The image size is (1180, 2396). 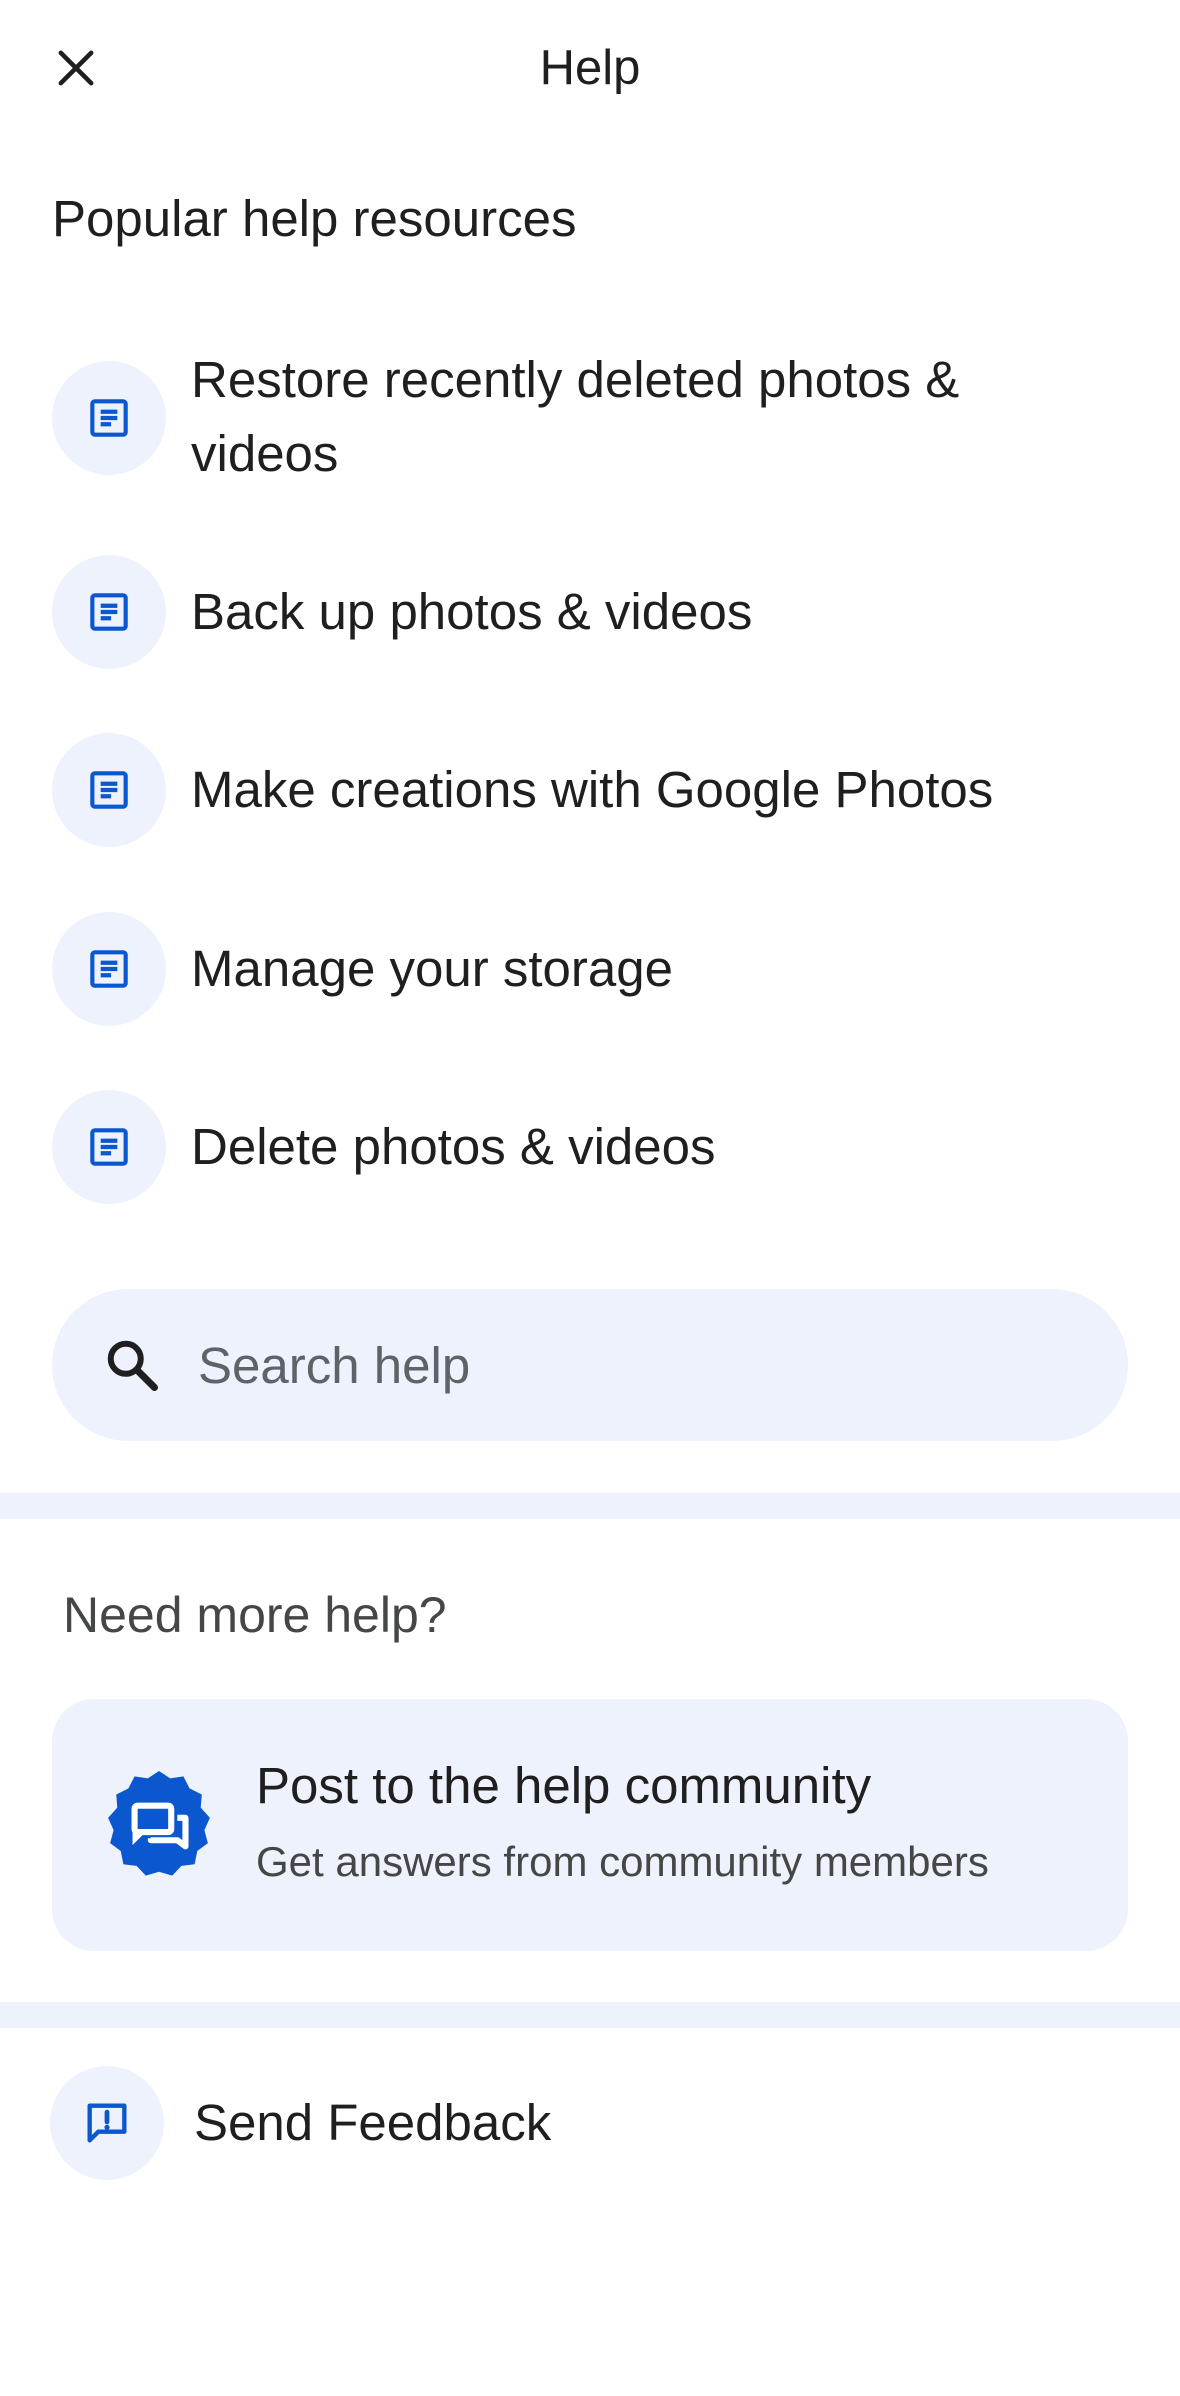 What do you see at coordinates (472, 611) in the screenshot?
I see `resource-item-label: Back up photos & videos` at bounding box center [472, 611].